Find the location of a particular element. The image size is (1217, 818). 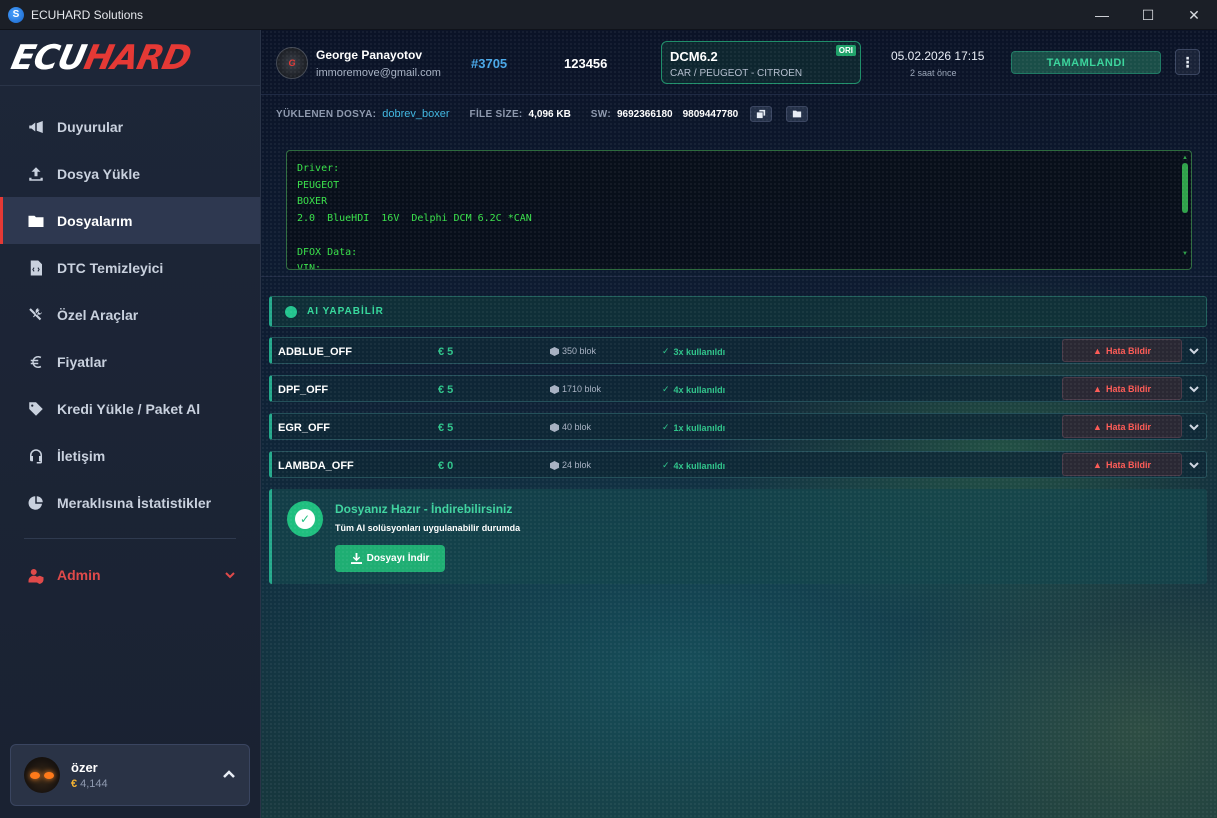

copy-button is located at coordinates (761, 114).